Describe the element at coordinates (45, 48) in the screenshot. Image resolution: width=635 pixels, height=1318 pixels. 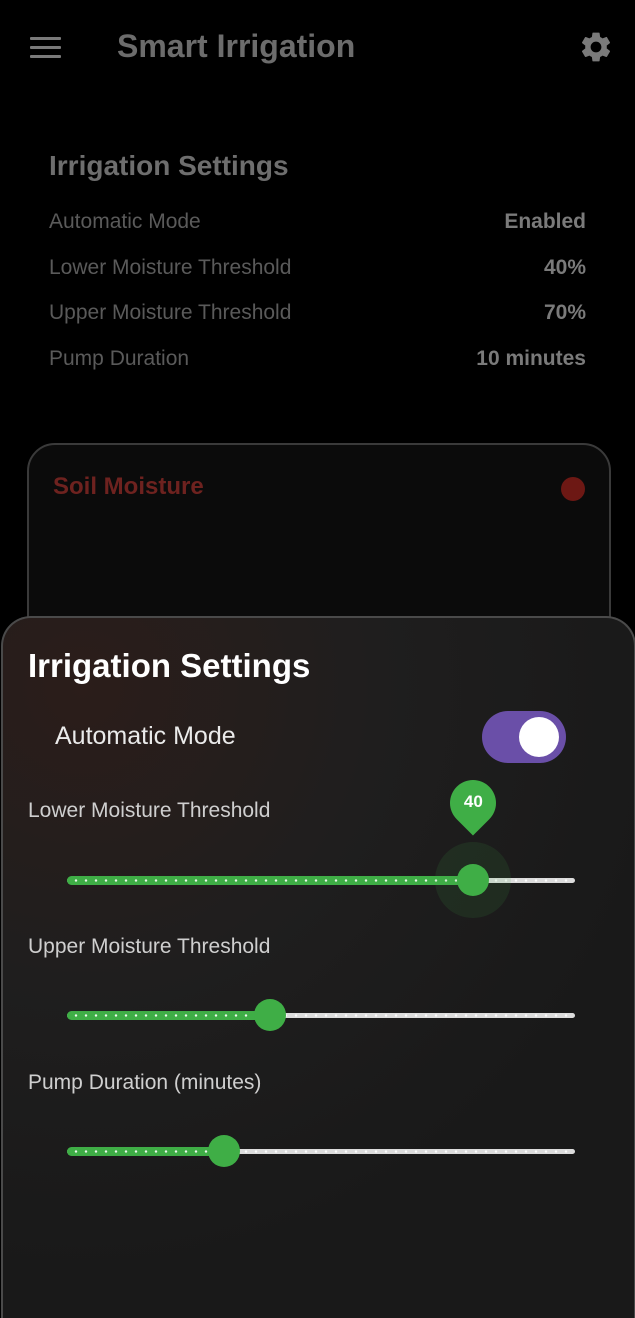
I see `hamburger-menu-icon` at that location.